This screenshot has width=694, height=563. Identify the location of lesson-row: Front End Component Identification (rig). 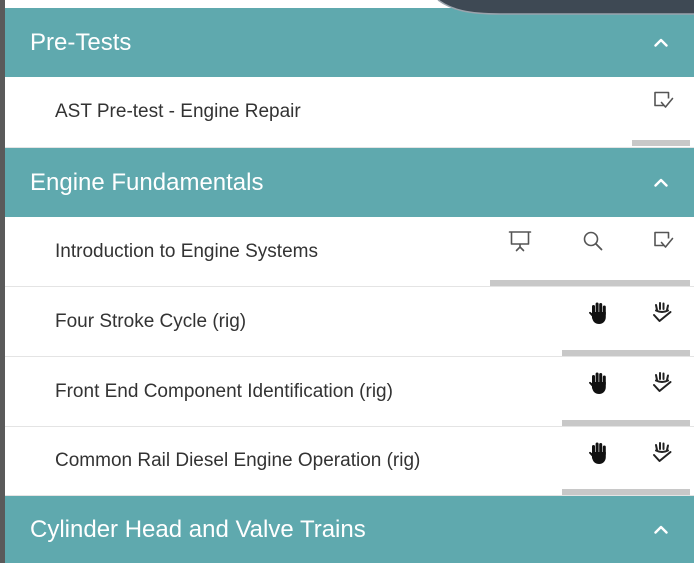
(349, 392).